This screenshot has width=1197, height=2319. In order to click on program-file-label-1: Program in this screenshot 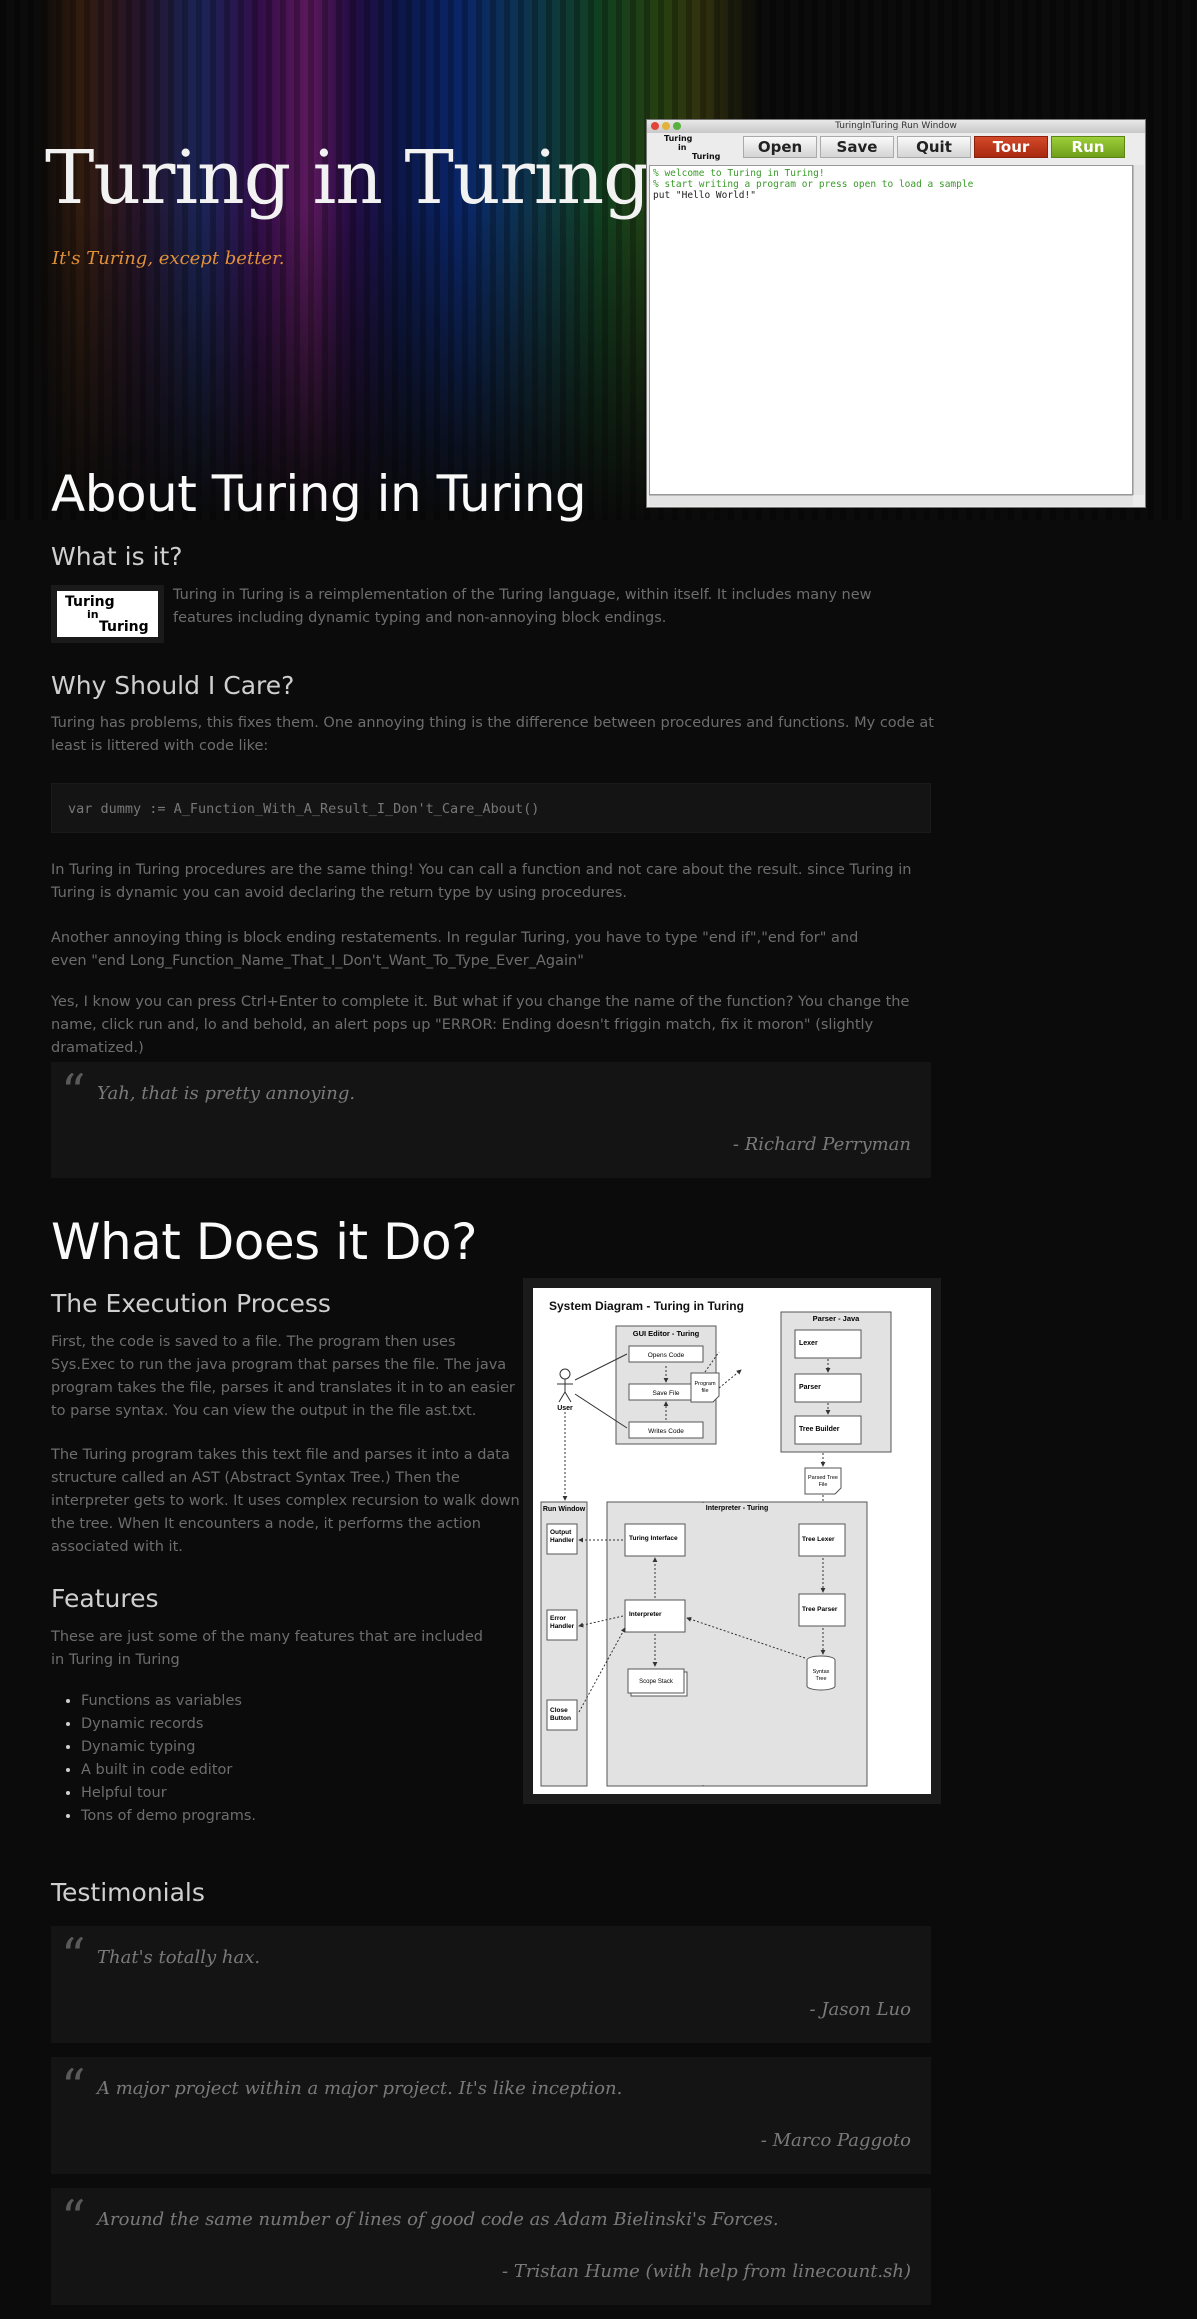, I will do `click(705, 1384)`.